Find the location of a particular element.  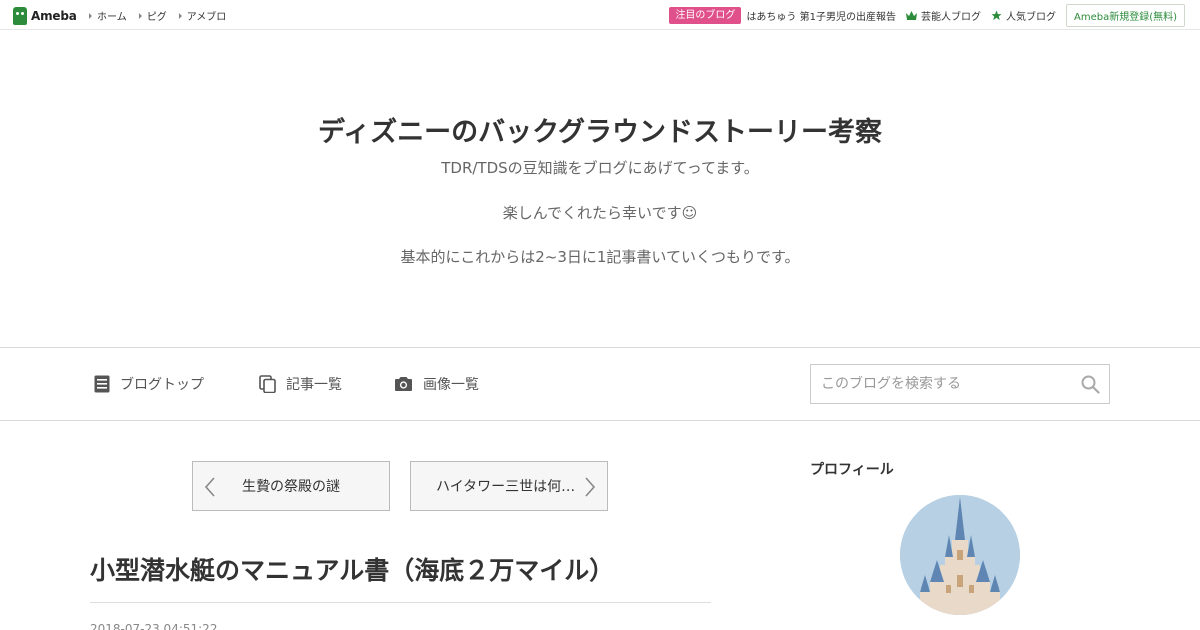

blog-description-line: TDR/TDSの豆知識をブログにあげてってます。 is located at coordinates (600, 168).